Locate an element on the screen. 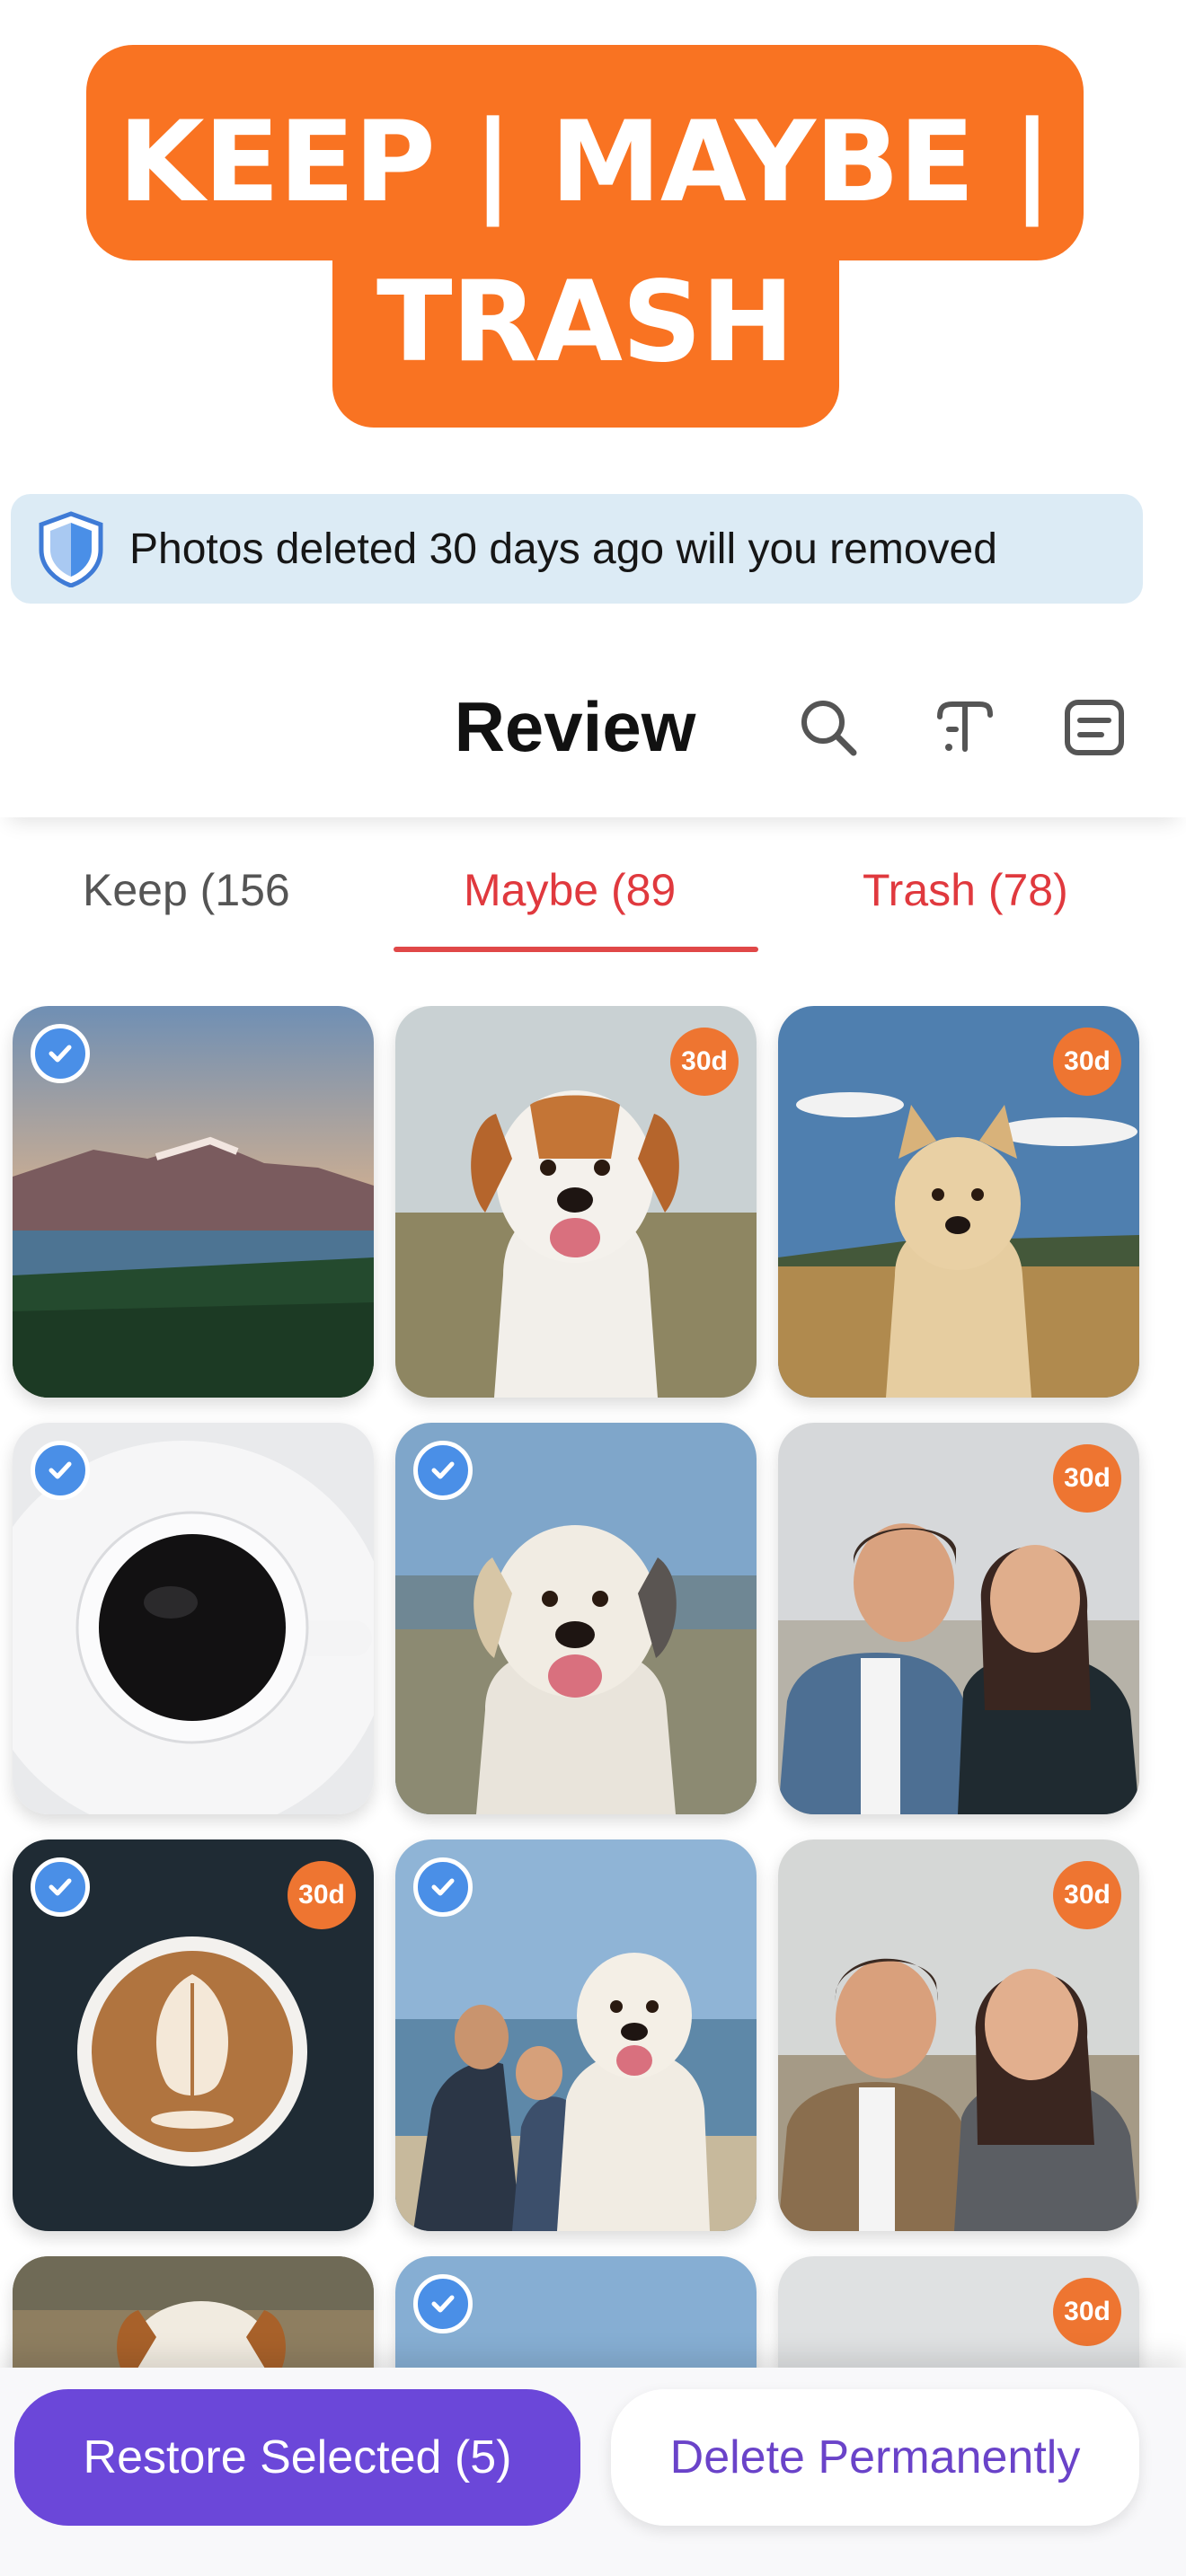 This screenshot has width=1186, height=2576. promo-headline-line1: KEEP | MAYBE | is located at coordinates (585, 162).